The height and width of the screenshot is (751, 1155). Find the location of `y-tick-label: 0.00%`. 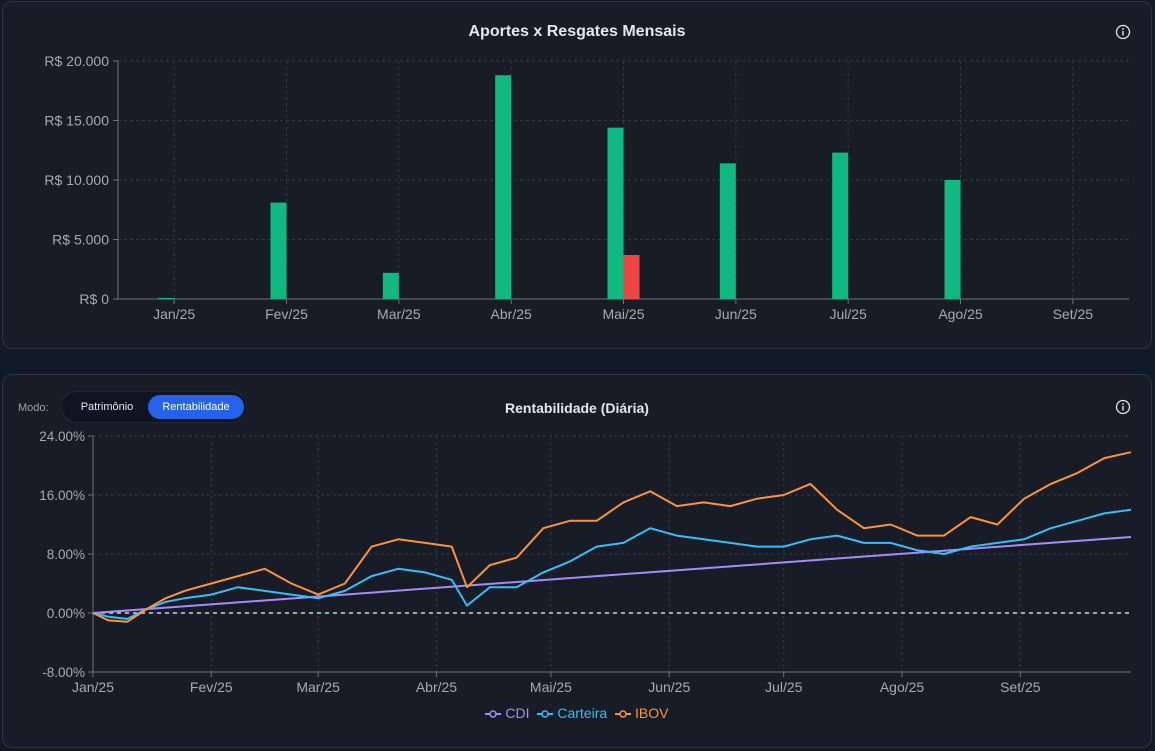

y-tick-label: 0.00% is located at coordinates (66, 613).